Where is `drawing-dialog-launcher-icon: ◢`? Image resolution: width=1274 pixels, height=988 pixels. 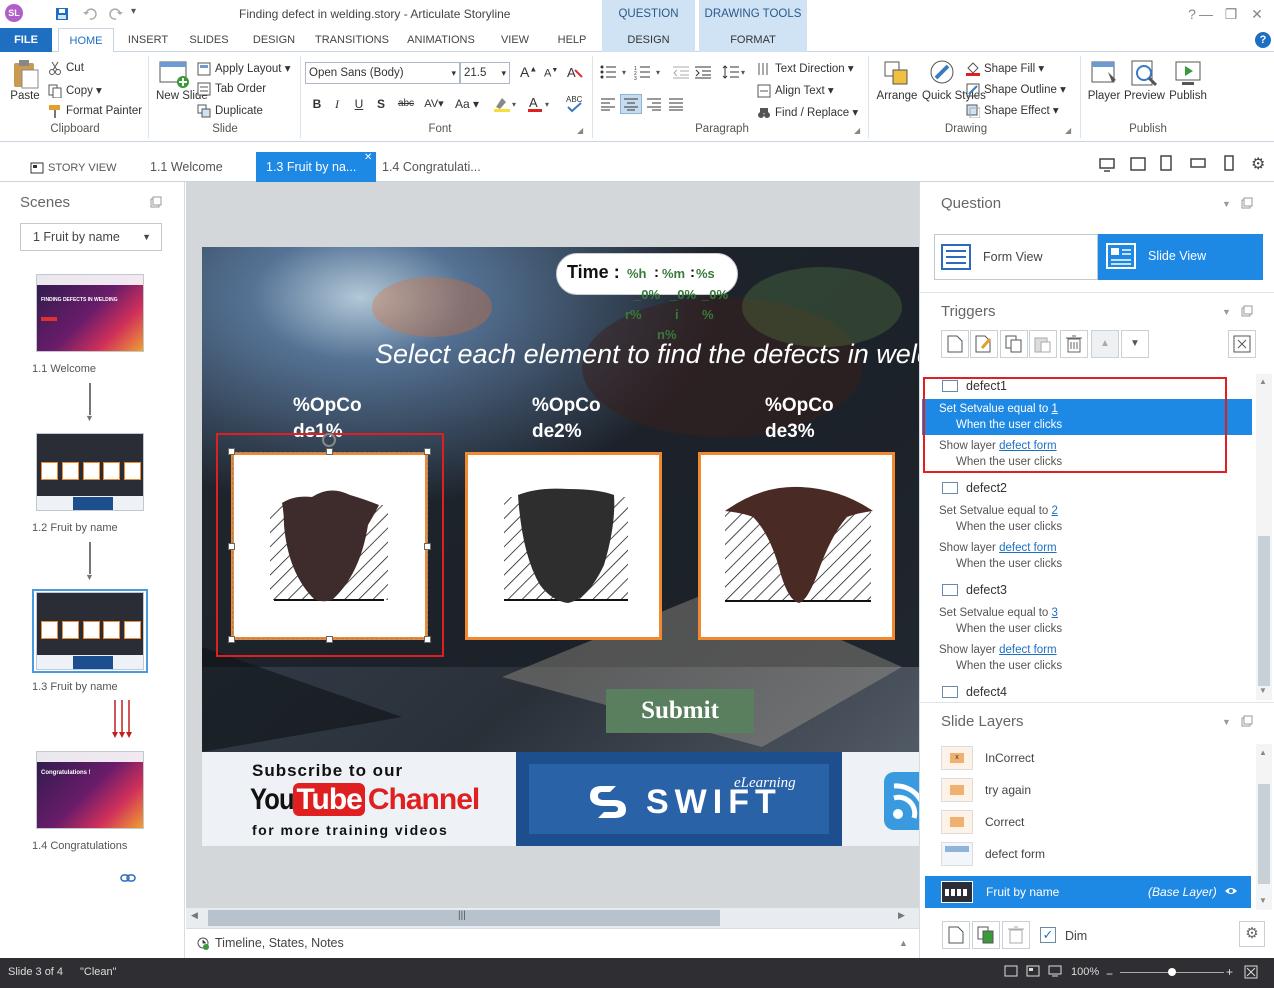 drawing-dialog-launcher-icon: ◢ is located at coordinates (1068, 130).